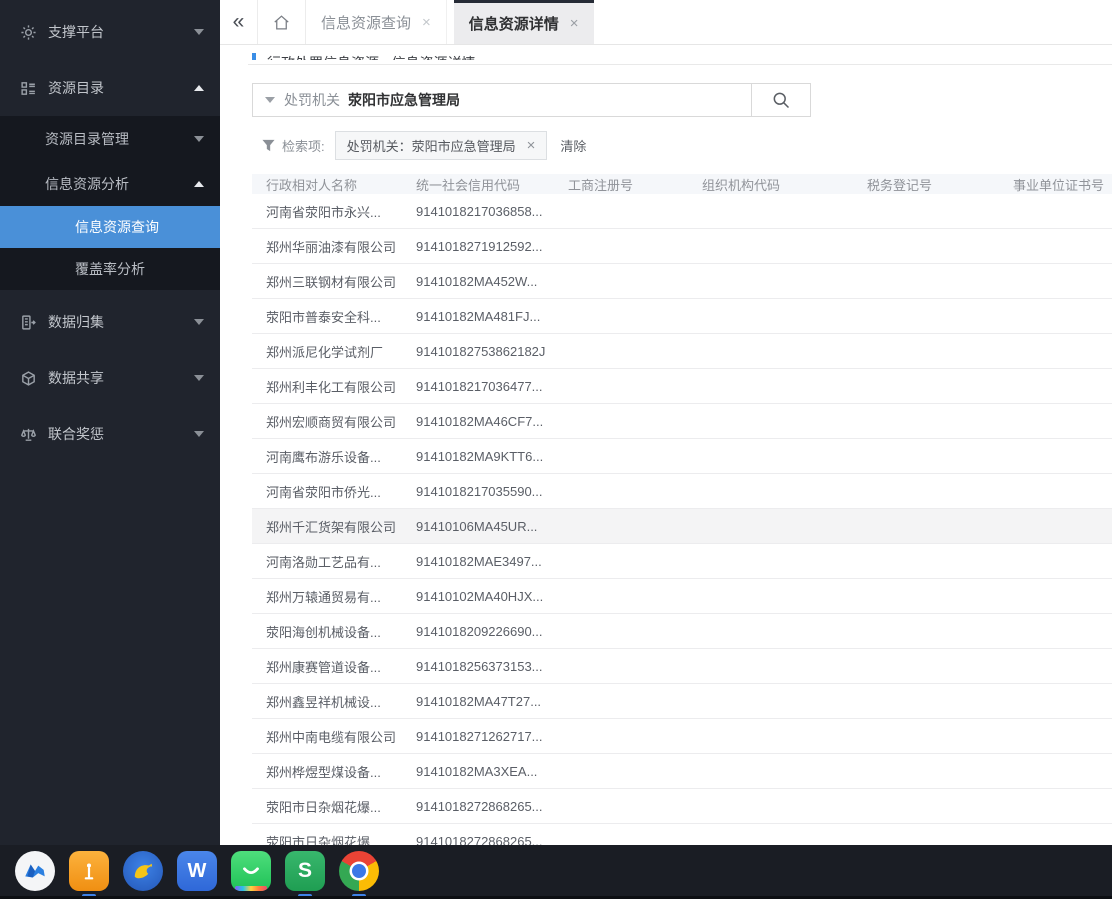 This screenshot has height=899, width=1112. I want to click on cell-name: 郑州三联钢材有限公司, so click(331, 282).